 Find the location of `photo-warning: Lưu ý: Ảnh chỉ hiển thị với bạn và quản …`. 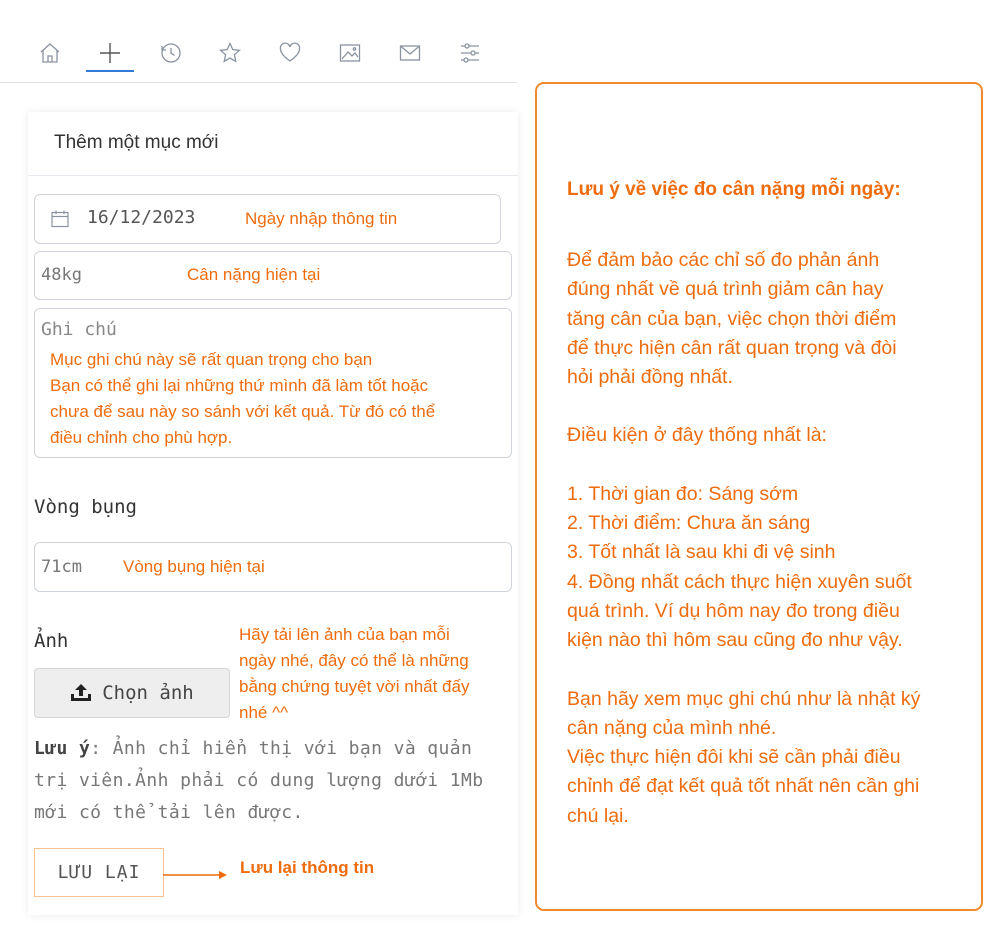

photo-warning: Lưu ý: Ảnh chỉ hiển thị với bạn và quản … is located at coordinates (273, 781).